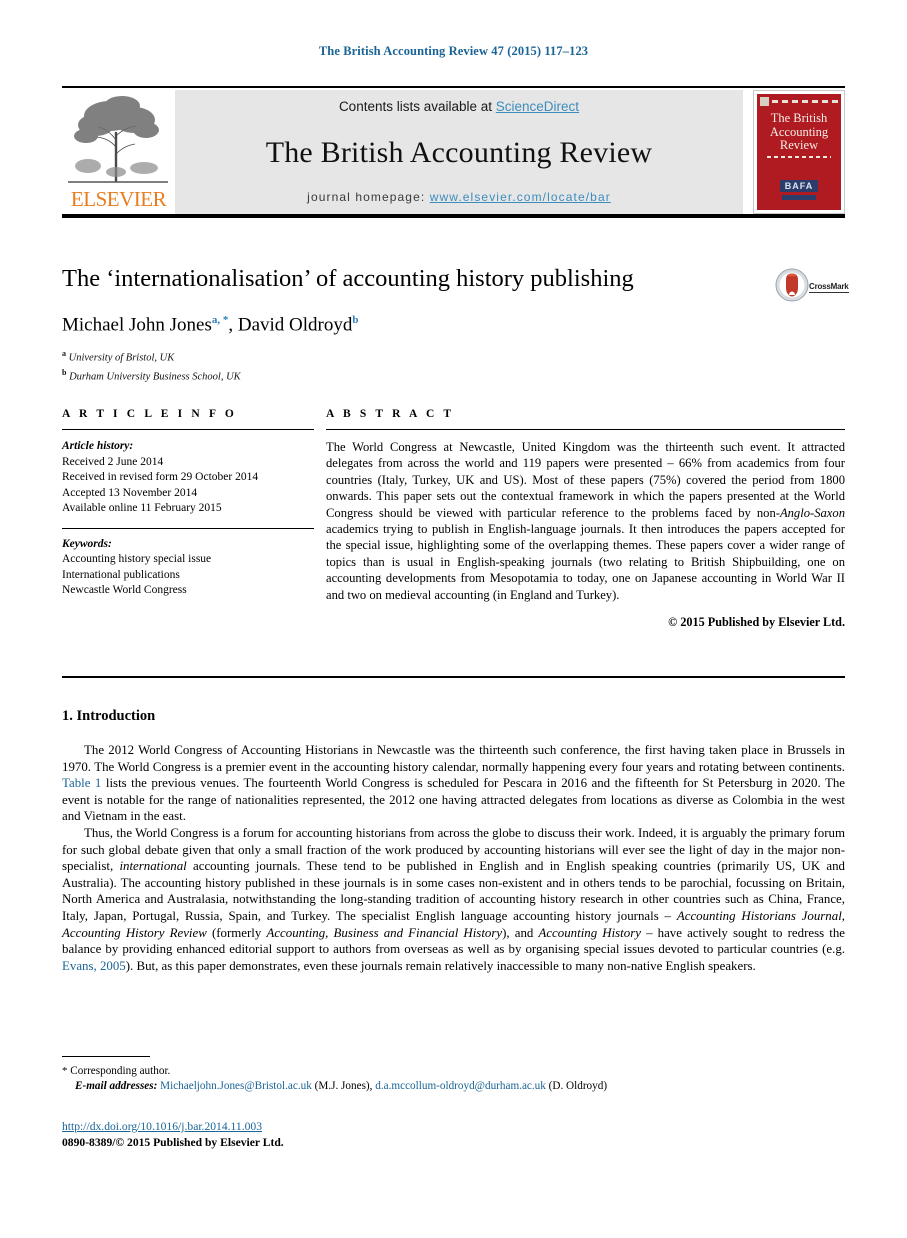 The height and width of the screenshot is (1238, 907). I want to click on keyword-item: Newcastle World Congress, so click(124, 590).